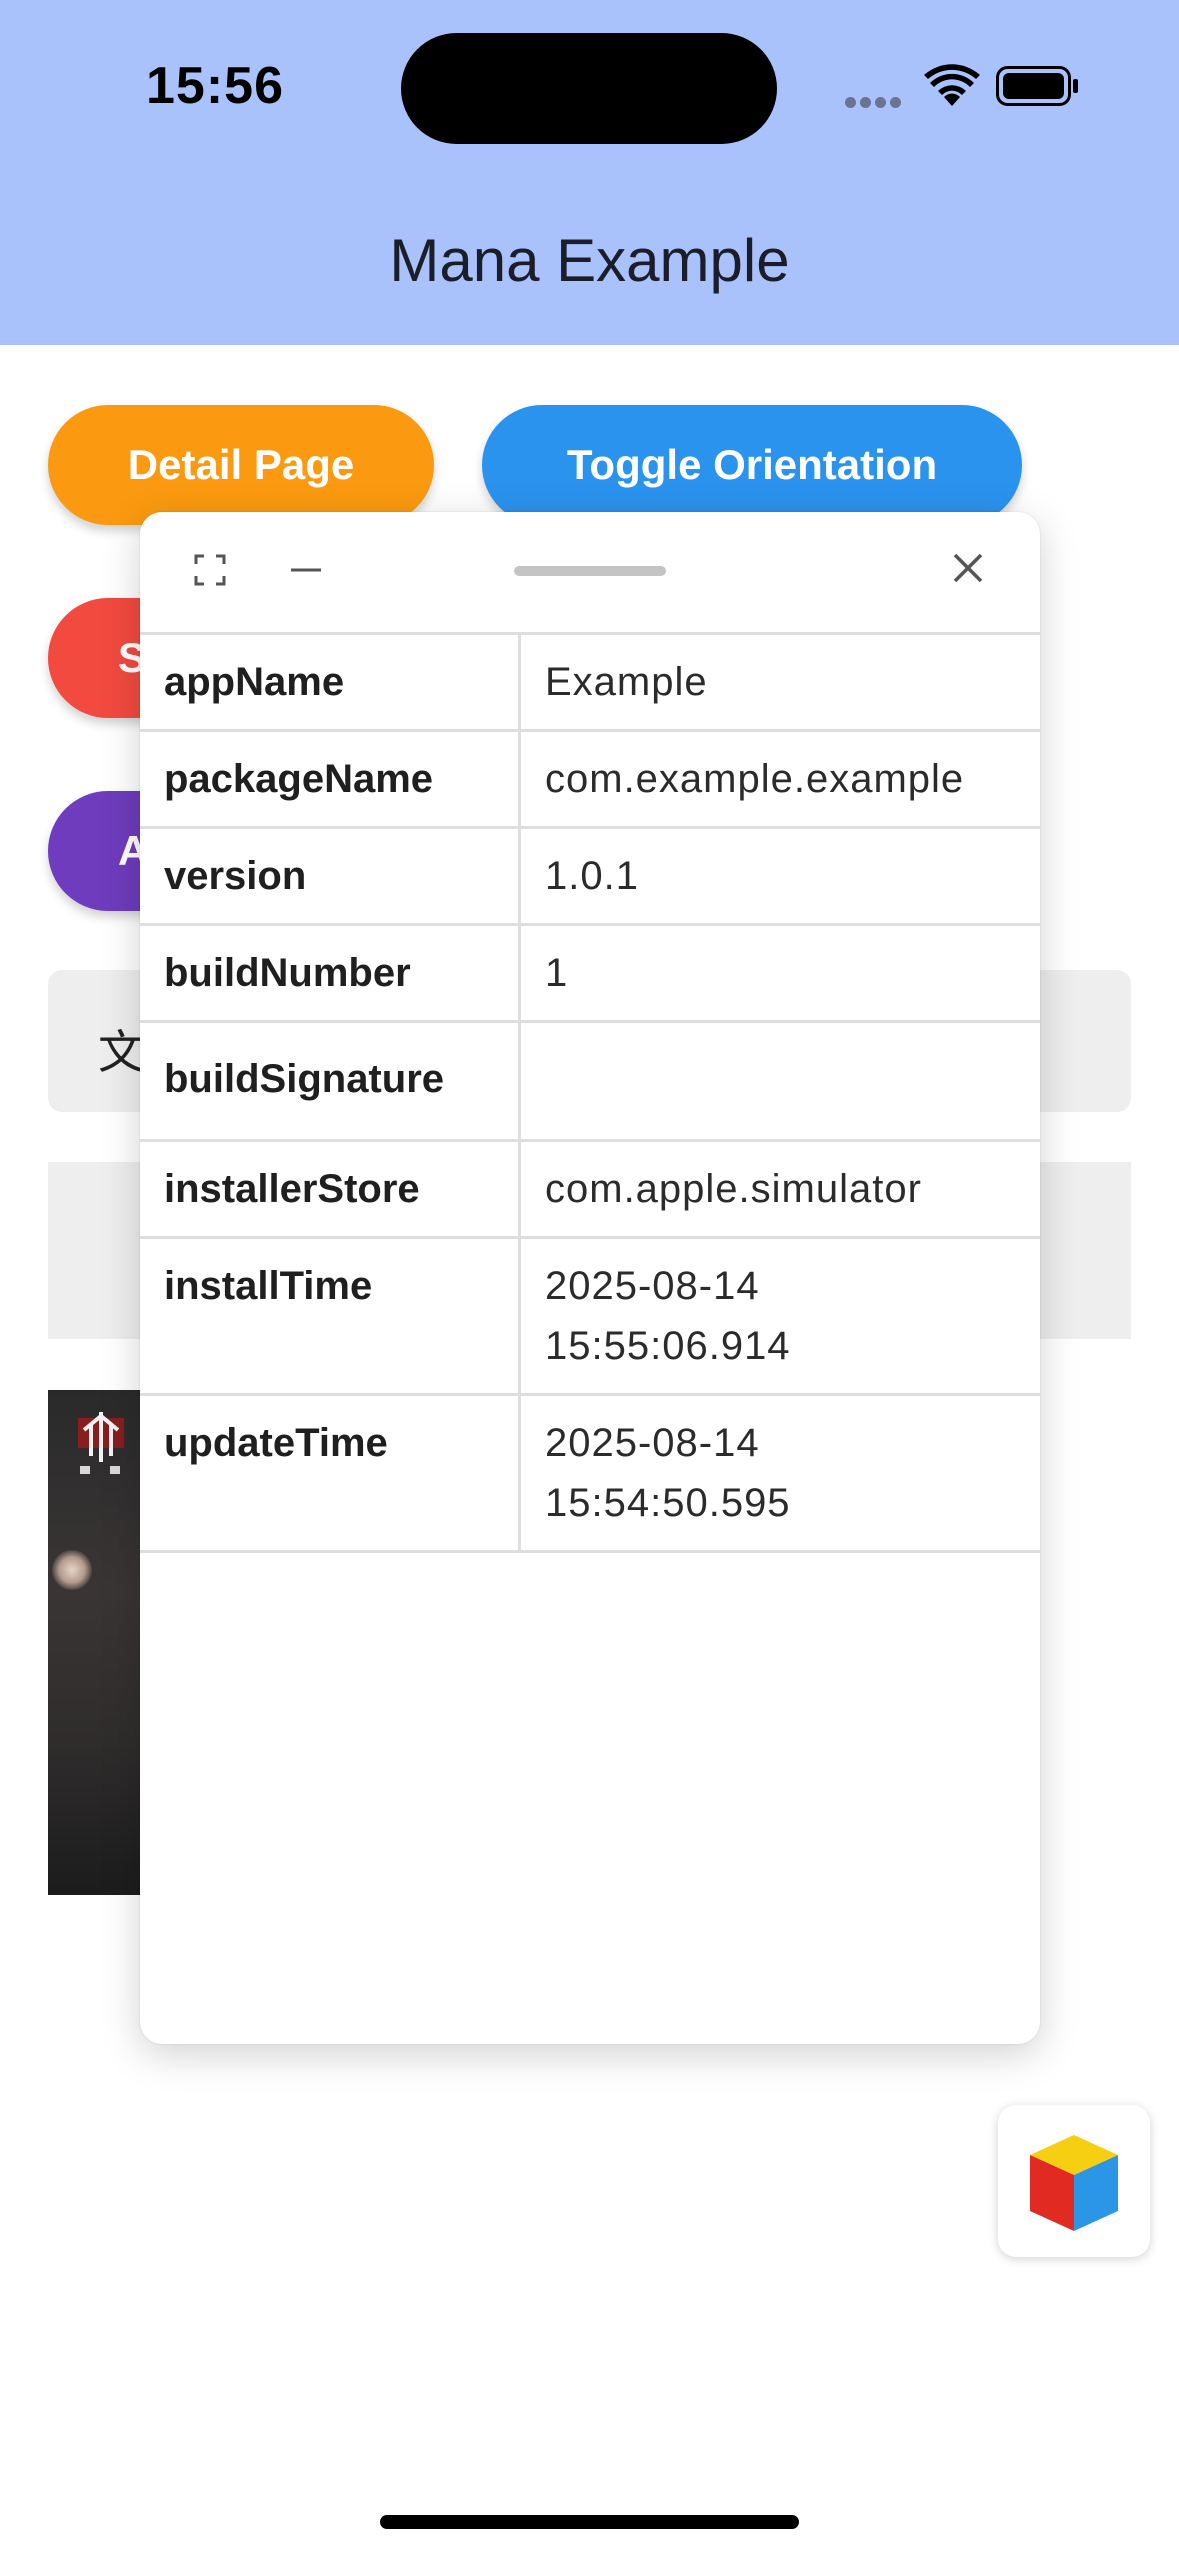 This screenshot has height=2556, width=1179. I want to click on light-glow, so click(72, 1570).